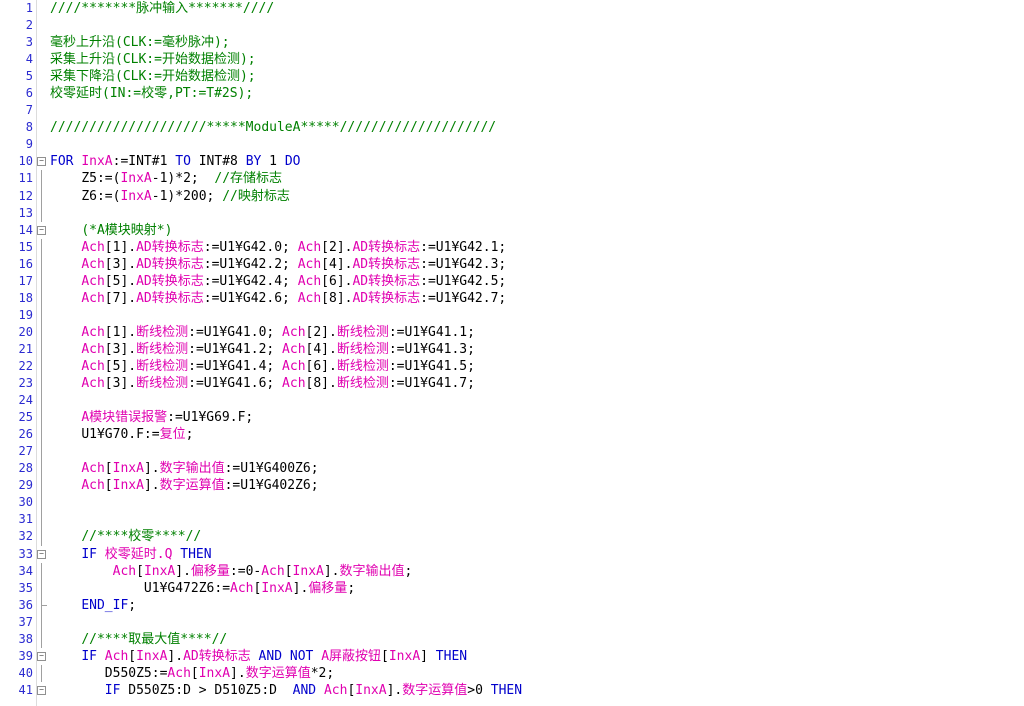 This screenshot has height=706, width=1024. What do you see at coordinates (253, 162) in the screenshot?
I see `keyword-token: BY` at bounding box center [253, 162].